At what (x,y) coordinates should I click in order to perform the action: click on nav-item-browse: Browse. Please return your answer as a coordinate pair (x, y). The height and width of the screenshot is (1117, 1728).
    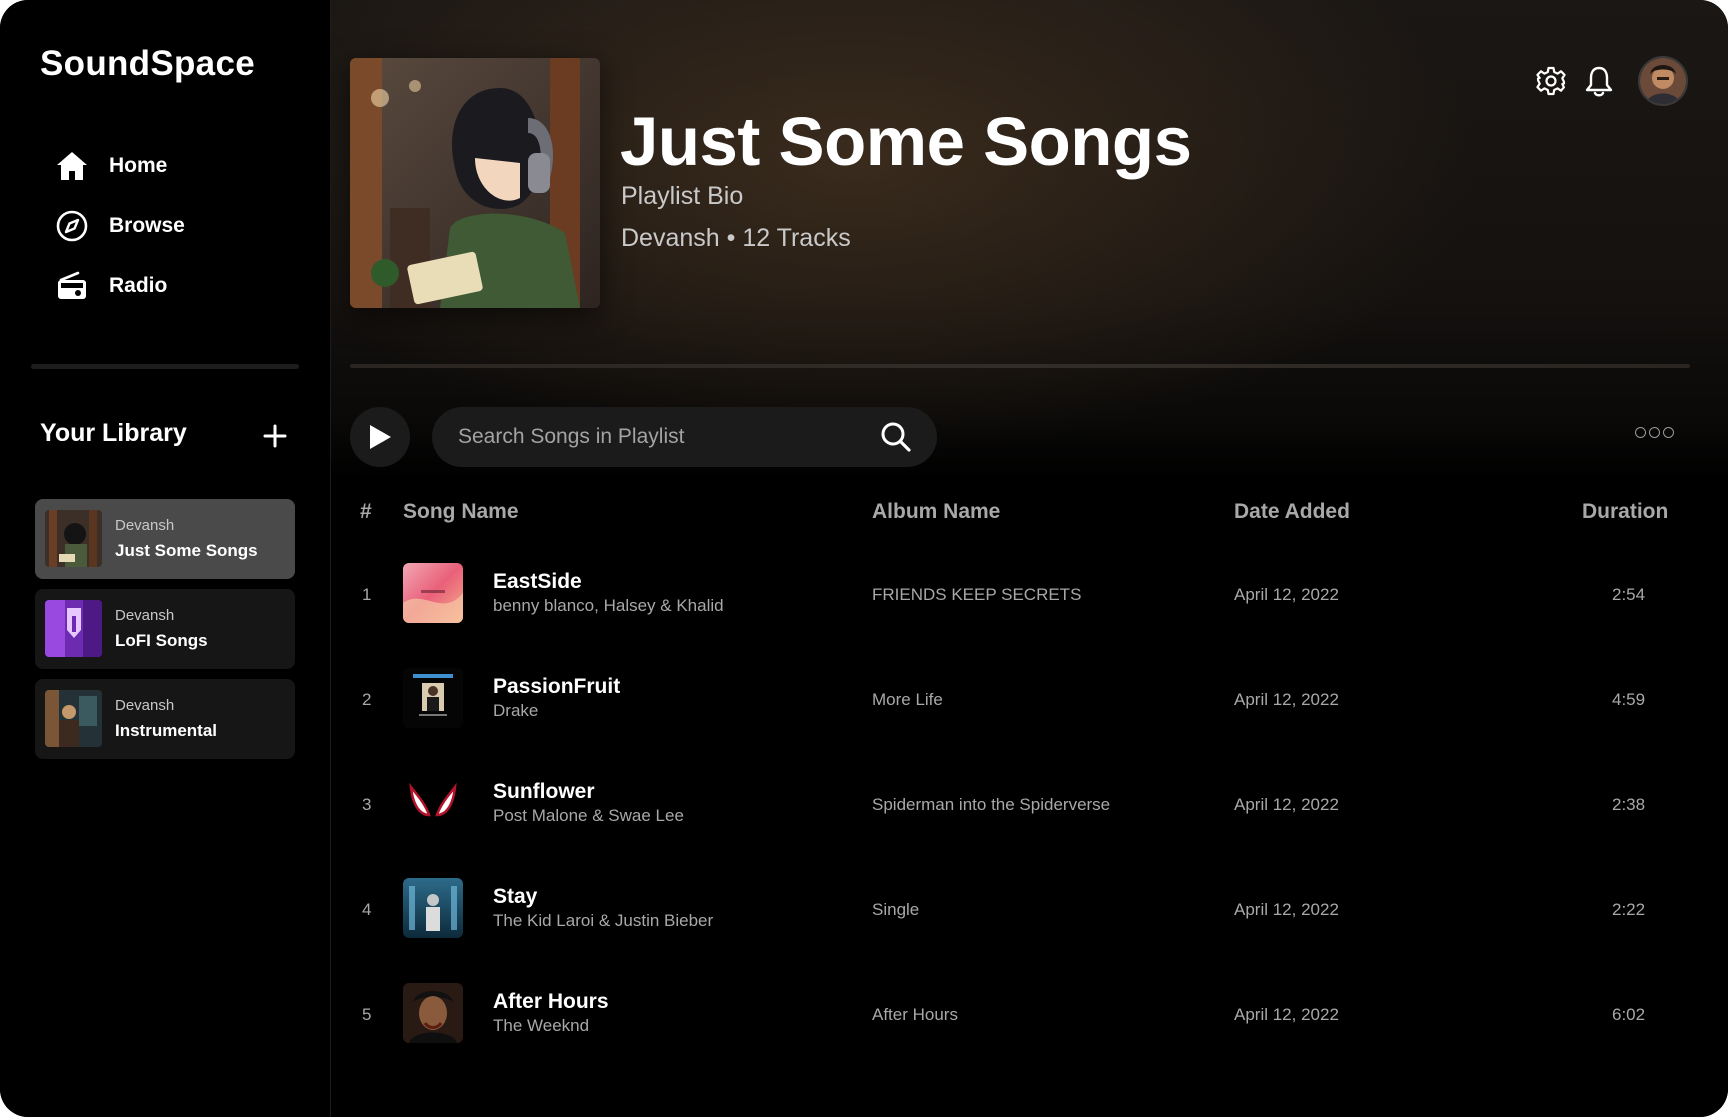
    Looking at the image, I should click on (119, 226).